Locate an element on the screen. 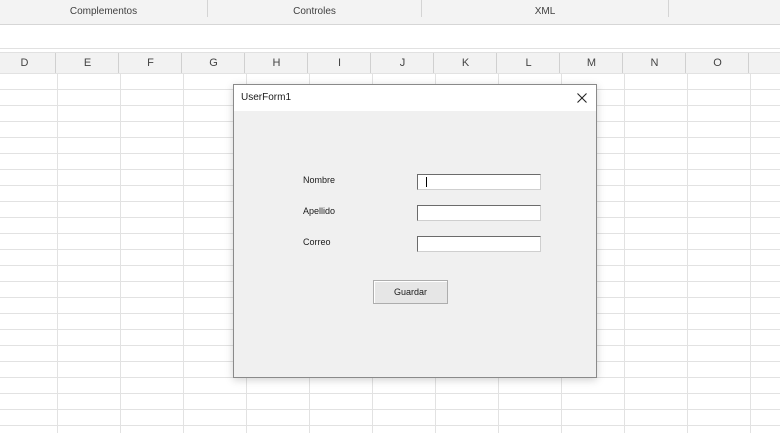 The image size is (780, 433). guardar-button: Guardar is located at coordinates (410, 292).